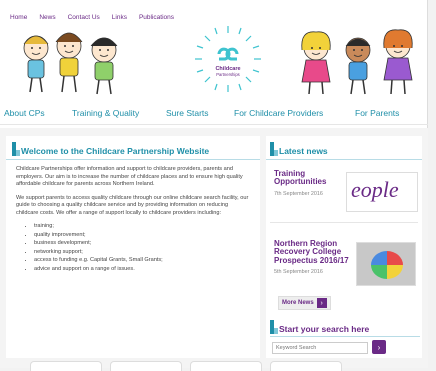 This screenshot has height=371, width=436. What do you see at coordinates (70, 63) in the screenshot?
I see `kids-illustration-left` at bounding box center [70, 63].